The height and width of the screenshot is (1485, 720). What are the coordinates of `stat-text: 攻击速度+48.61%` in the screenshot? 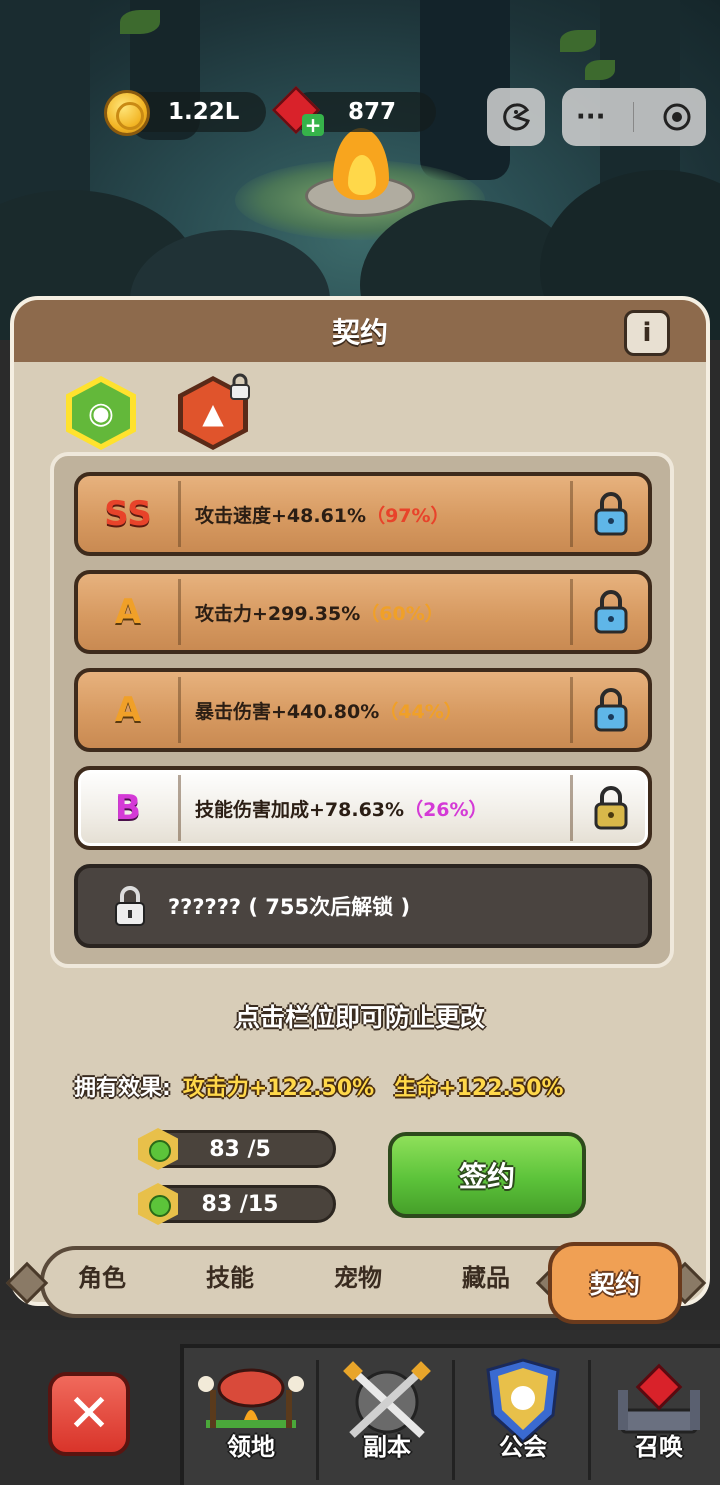 It's located at (281, 515).